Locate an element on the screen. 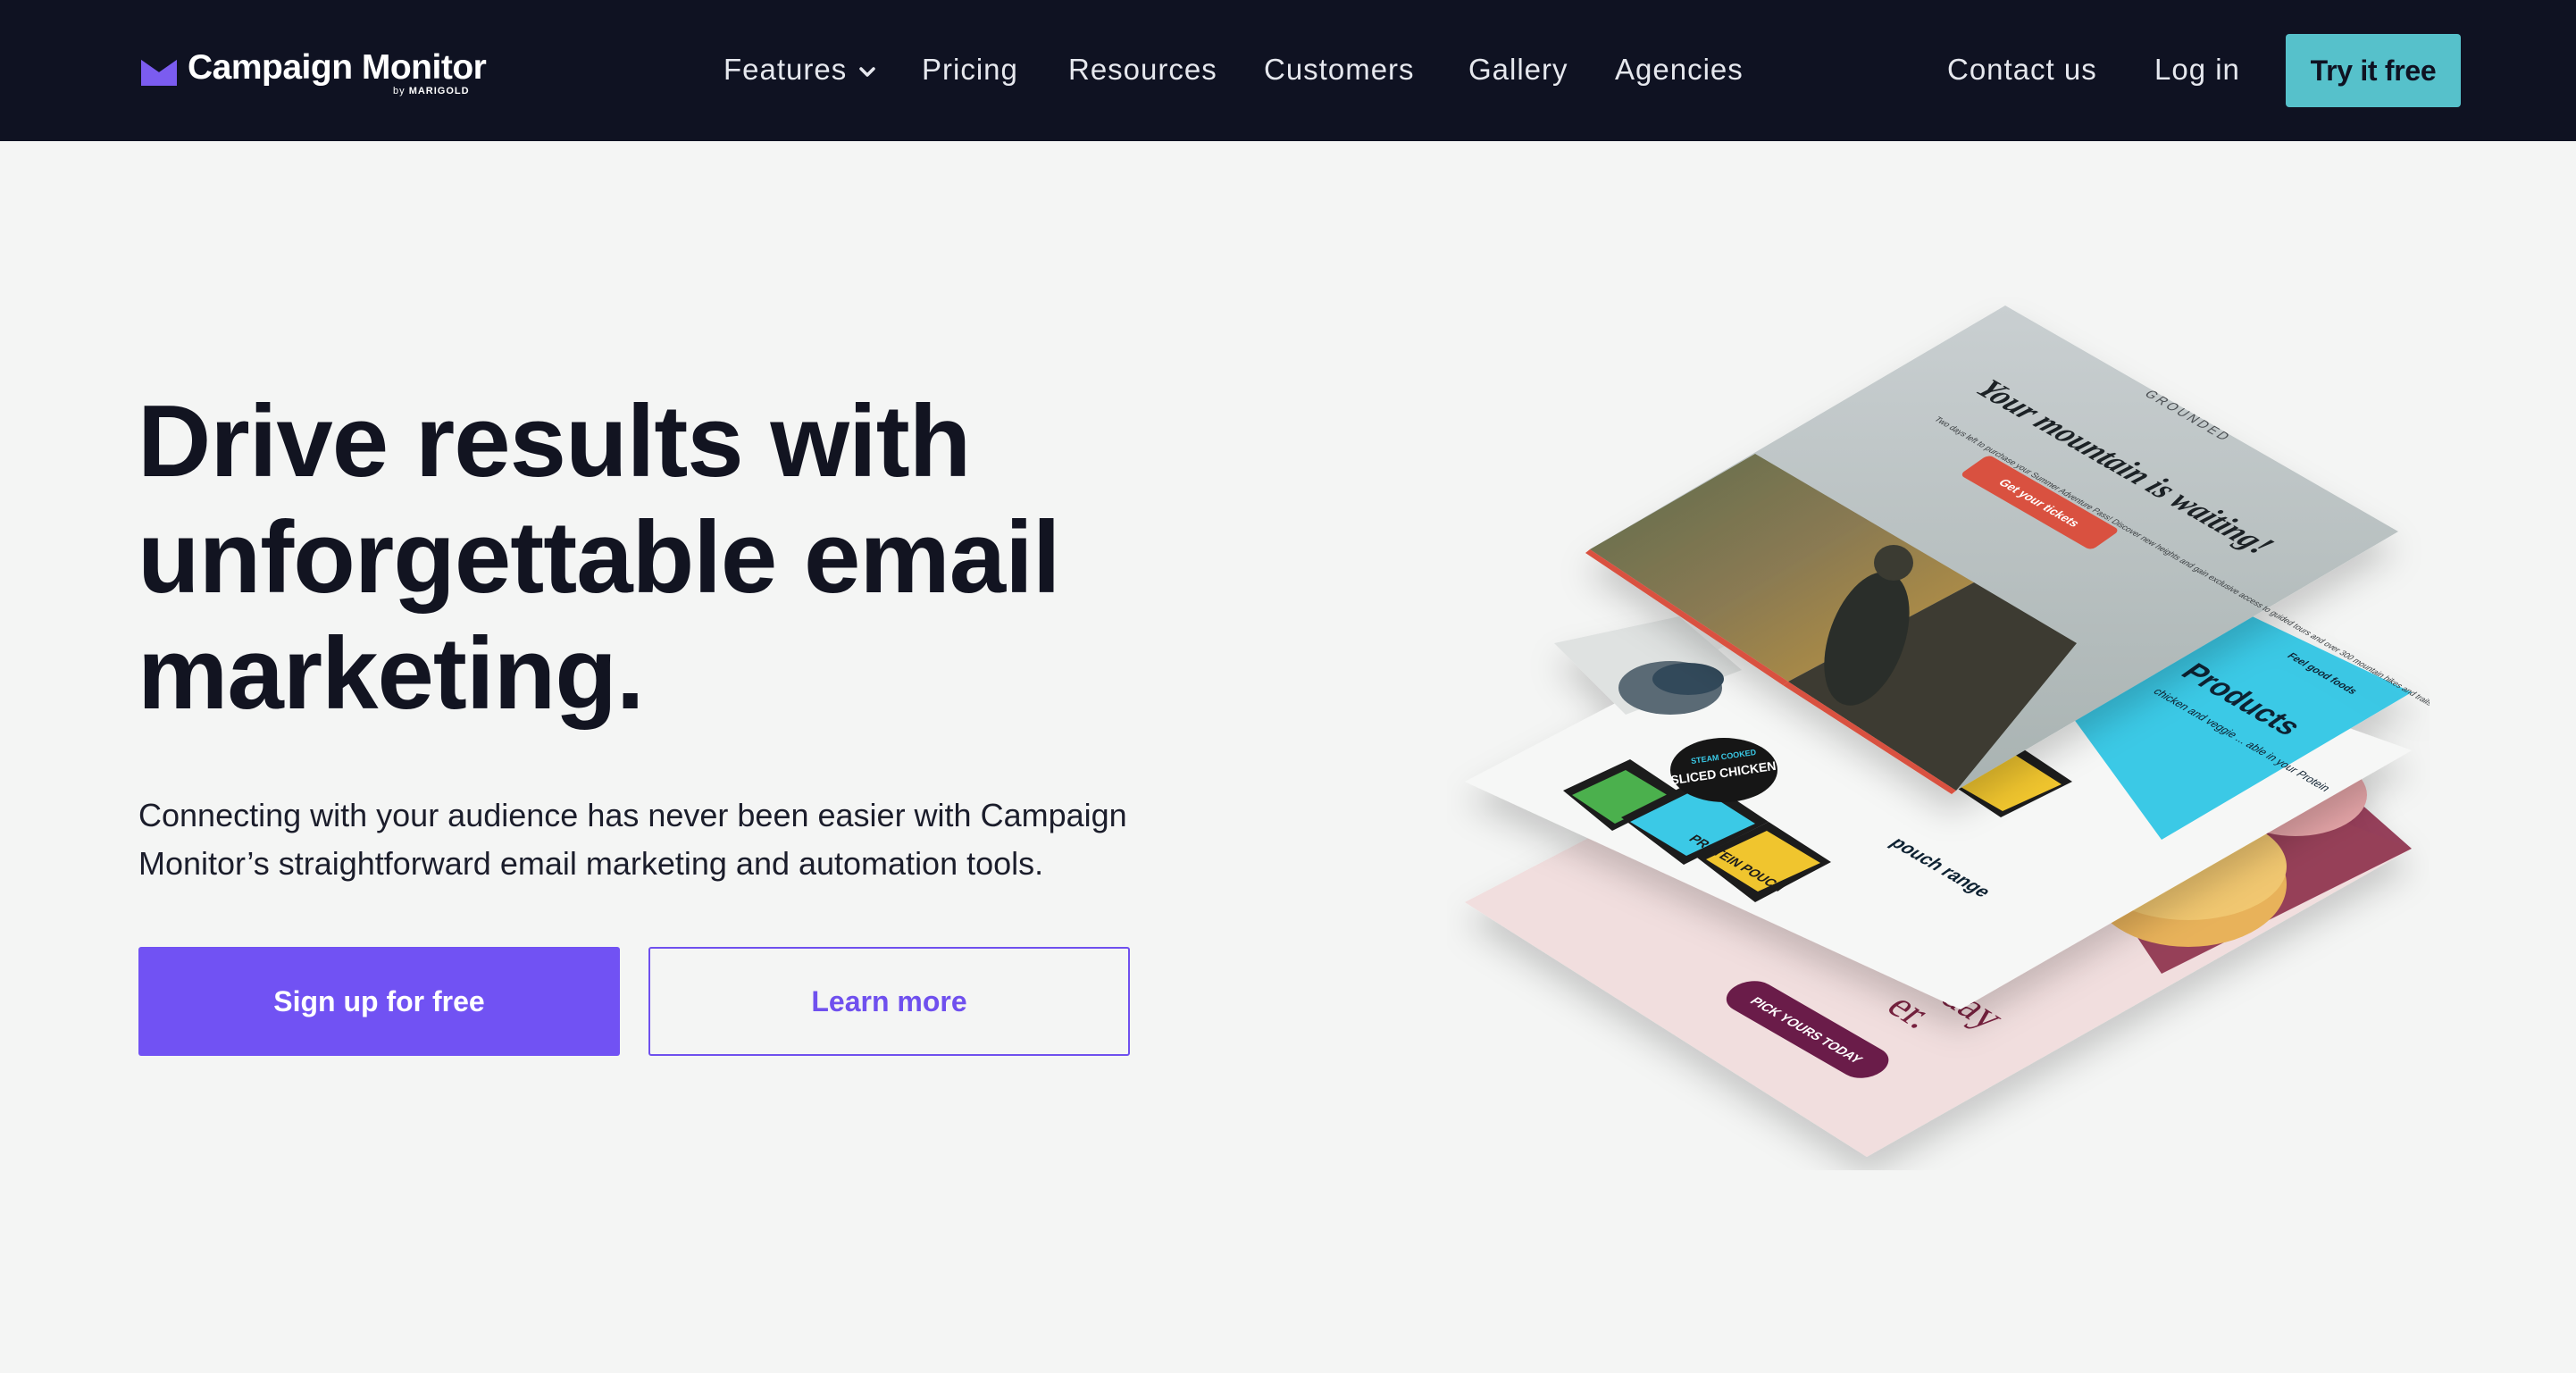 The height and width of the screenshot is (1373, 2576). nav-contact-us: Contact us is located at coordinates (2022, 69).